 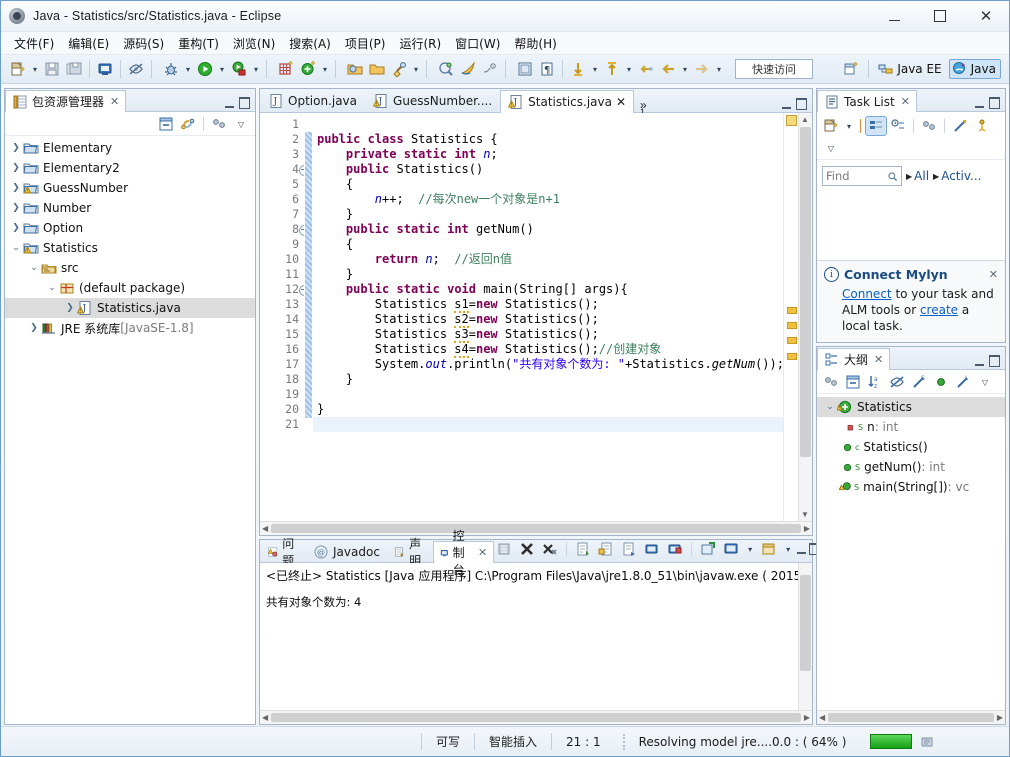 I want to click on hide-local-types-icon: L, so click(x=963, y=382).